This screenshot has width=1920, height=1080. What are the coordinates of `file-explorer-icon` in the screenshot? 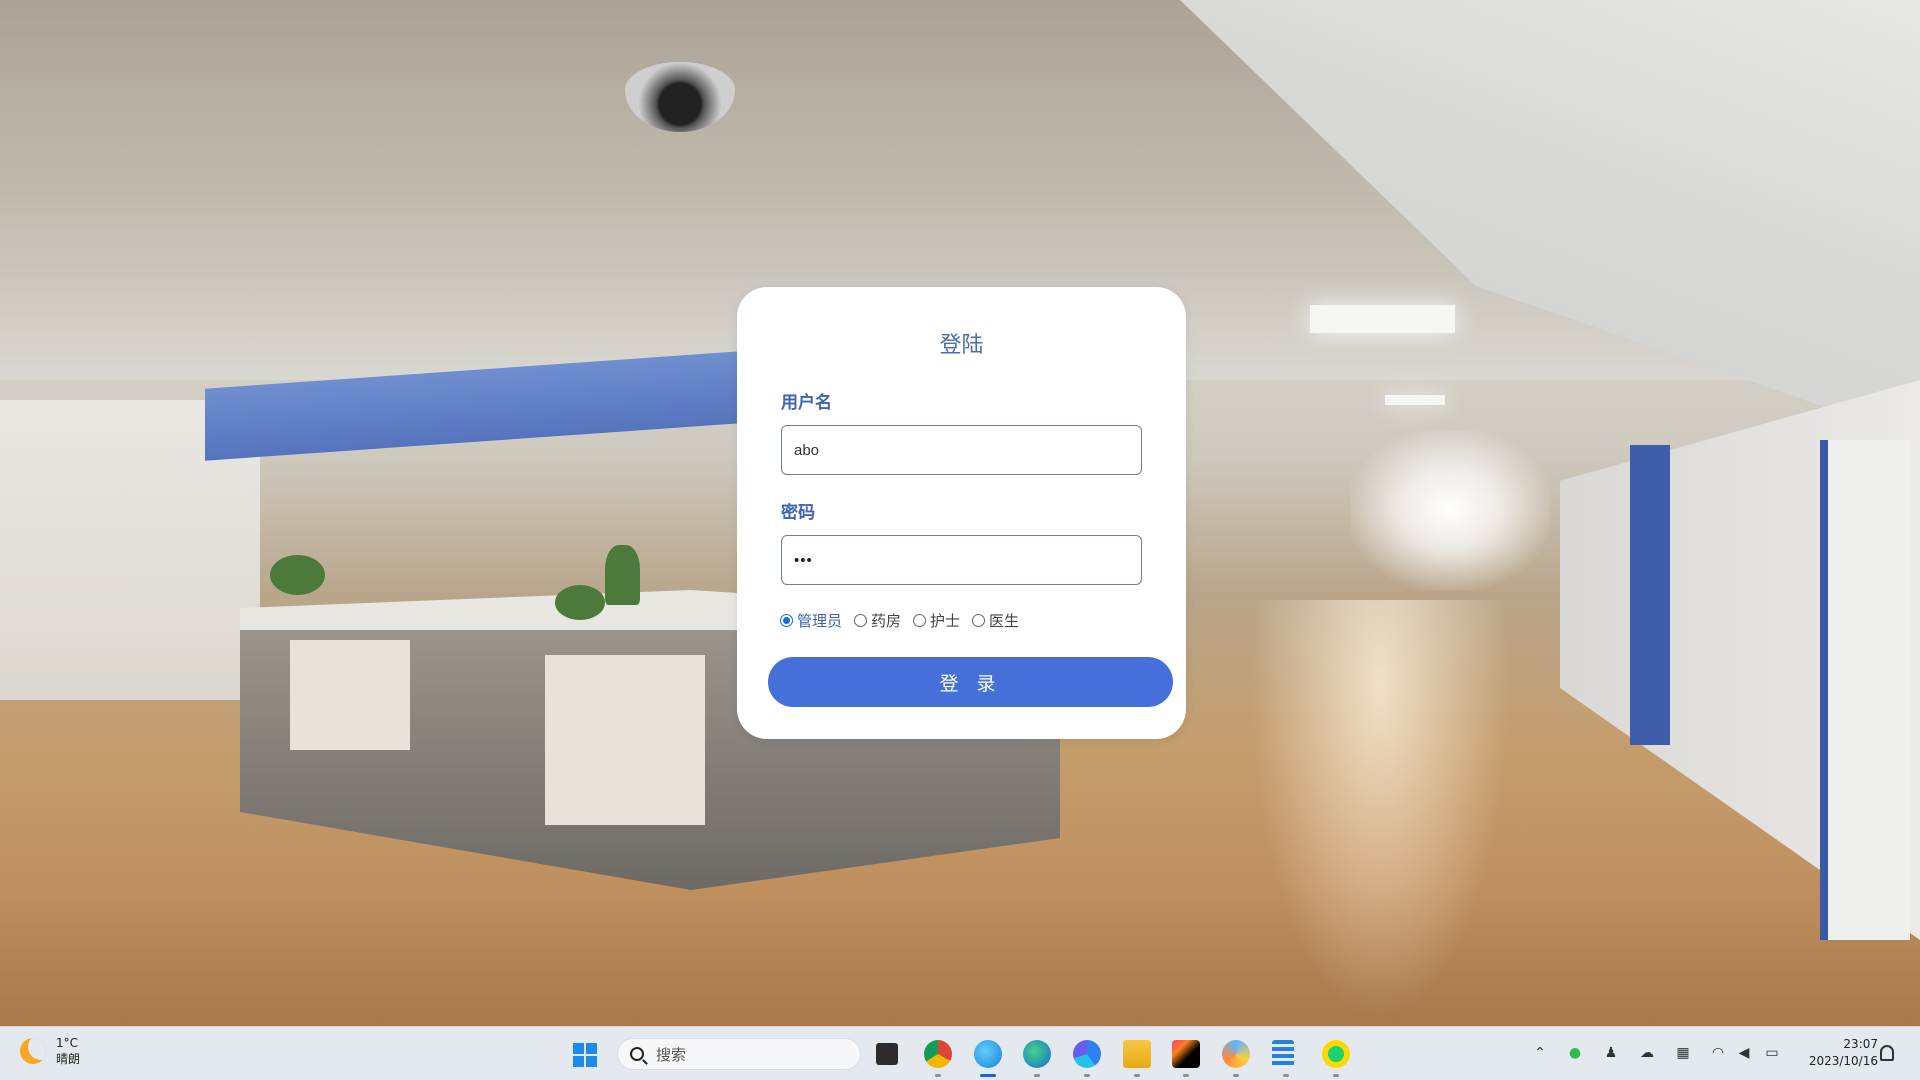 It's located at (1137, 1058).